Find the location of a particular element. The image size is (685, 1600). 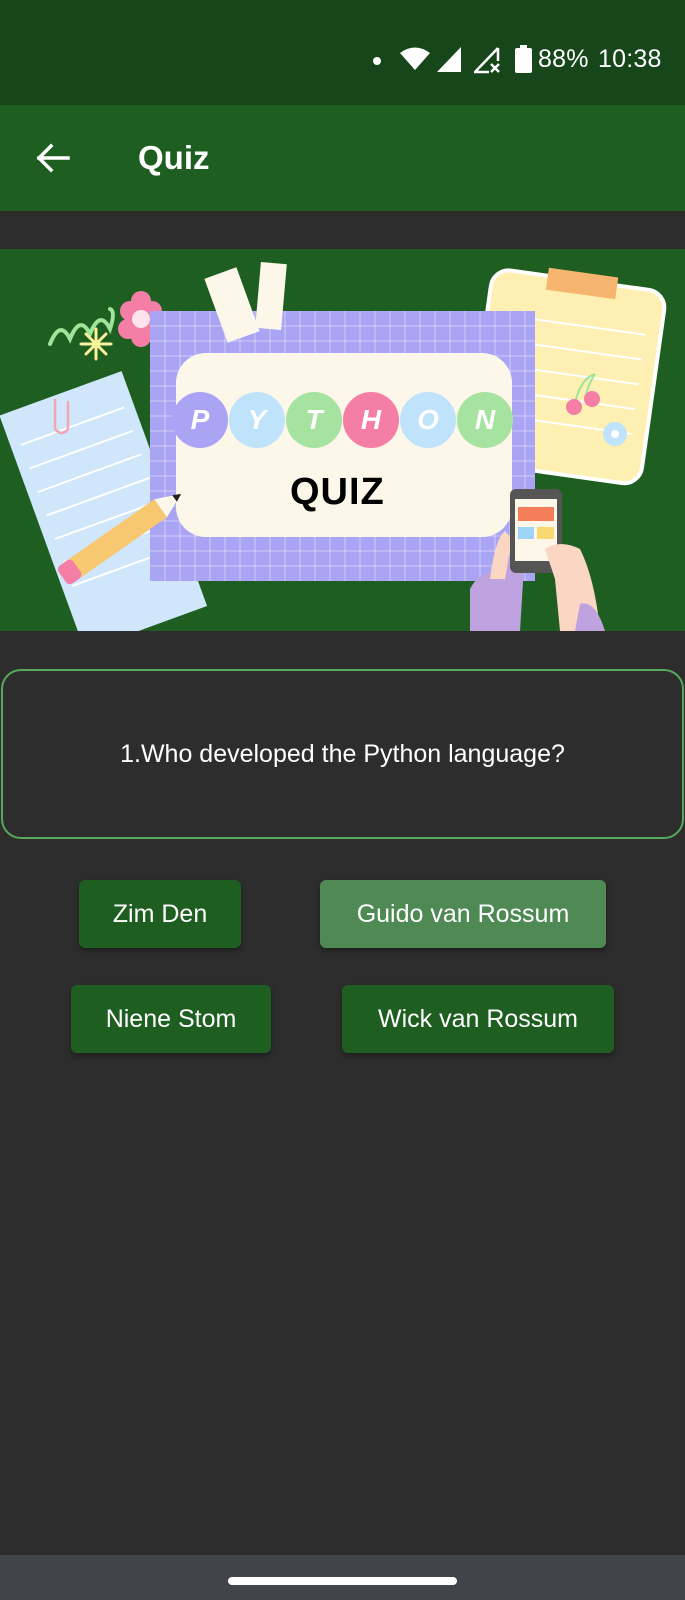

arrow-left-icon is located at coordinates (53, 158).